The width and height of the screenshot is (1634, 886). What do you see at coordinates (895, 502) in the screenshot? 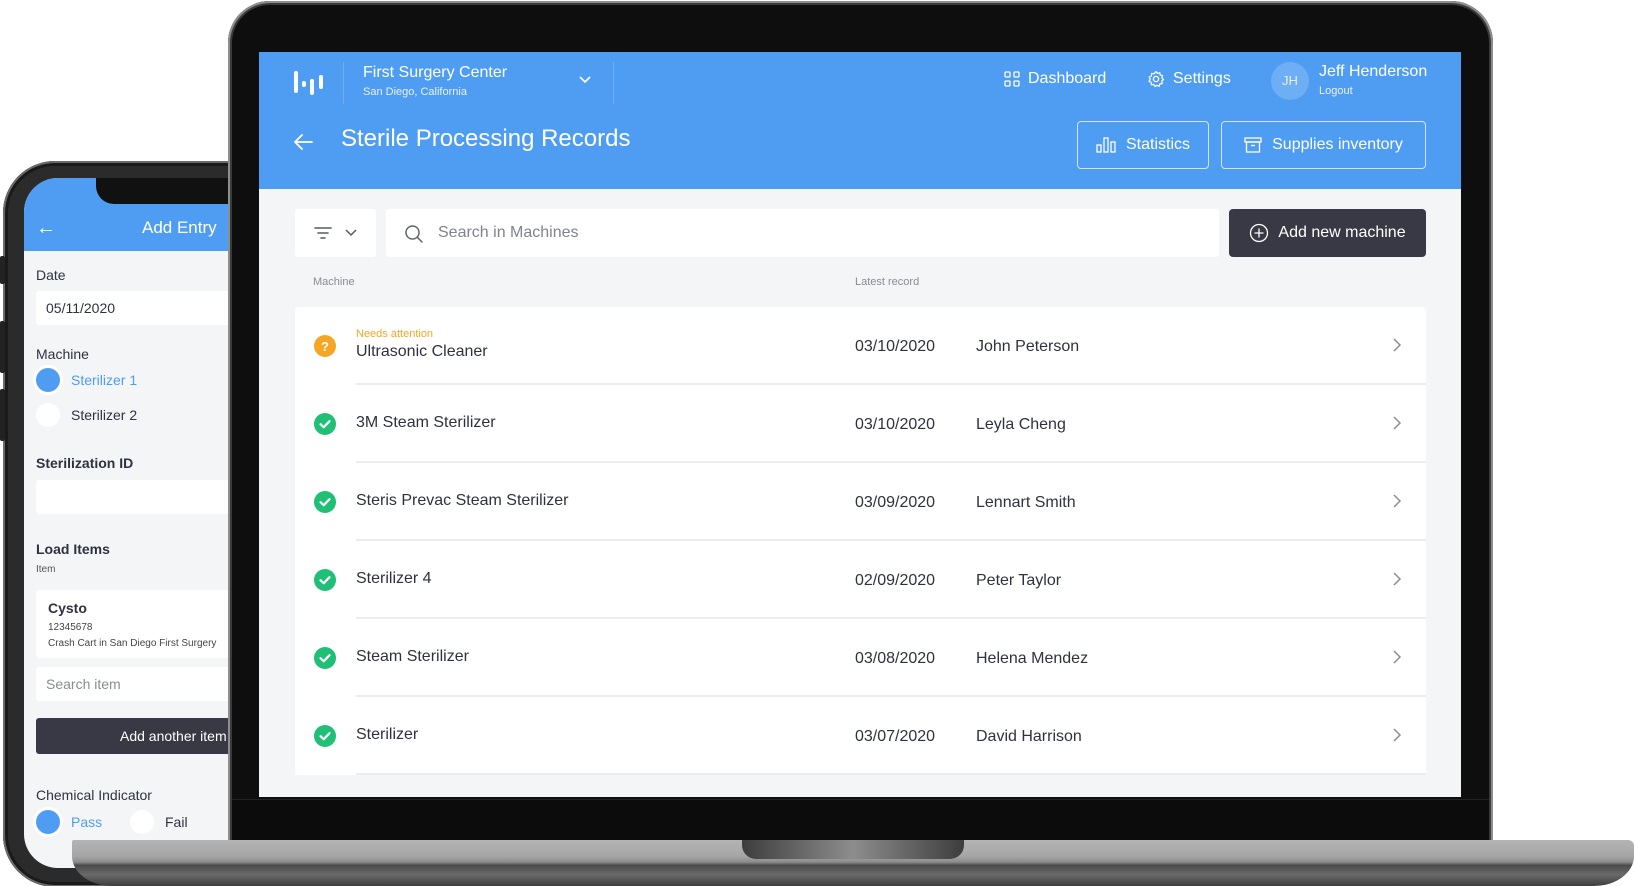
I see `latest-record-date: 03/09/2020` at bounding box center [895, 502].